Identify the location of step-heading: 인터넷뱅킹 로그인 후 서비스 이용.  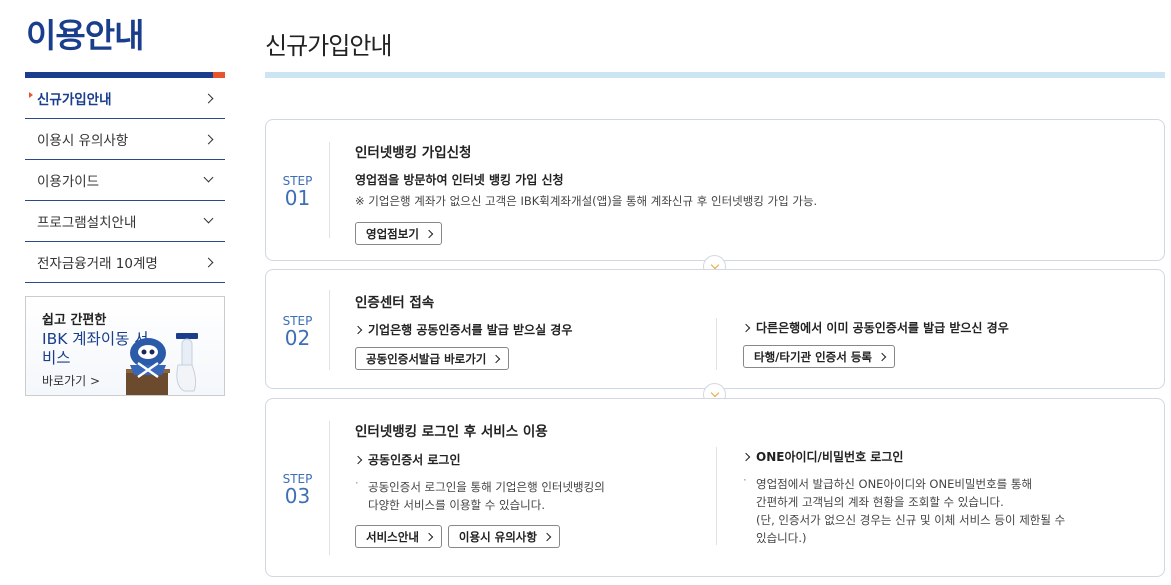
(451, 432).